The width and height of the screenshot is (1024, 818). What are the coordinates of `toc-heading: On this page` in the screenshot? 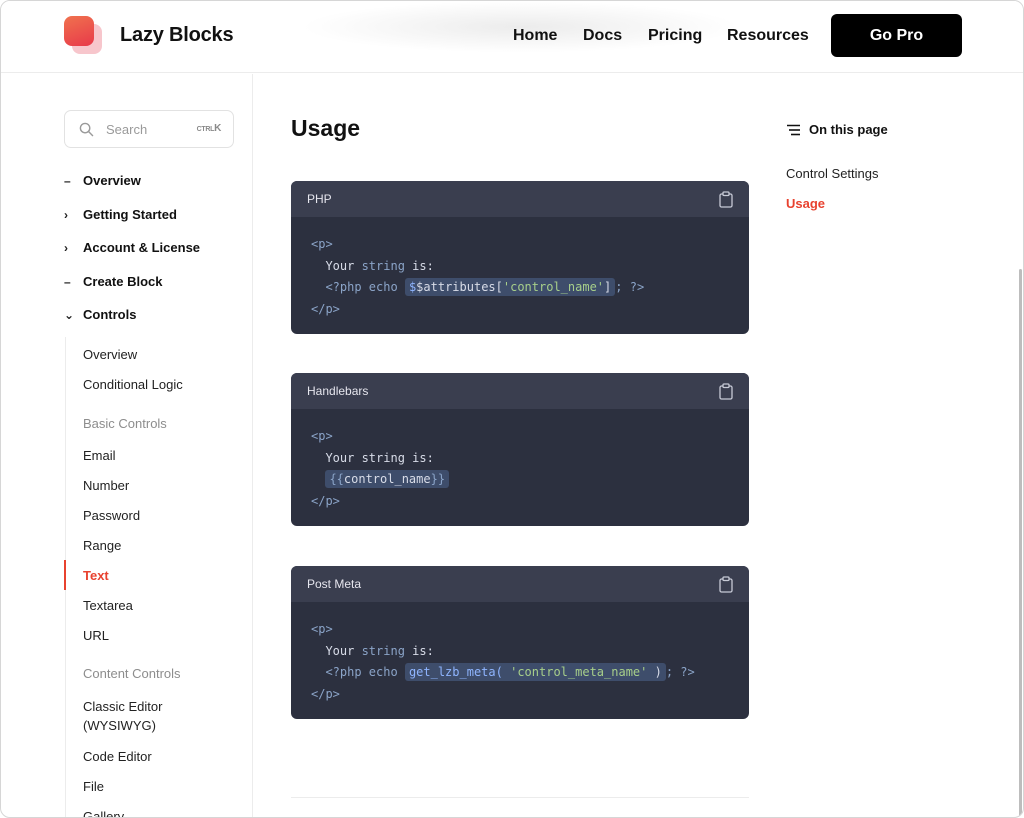 It's located at (837, 129).